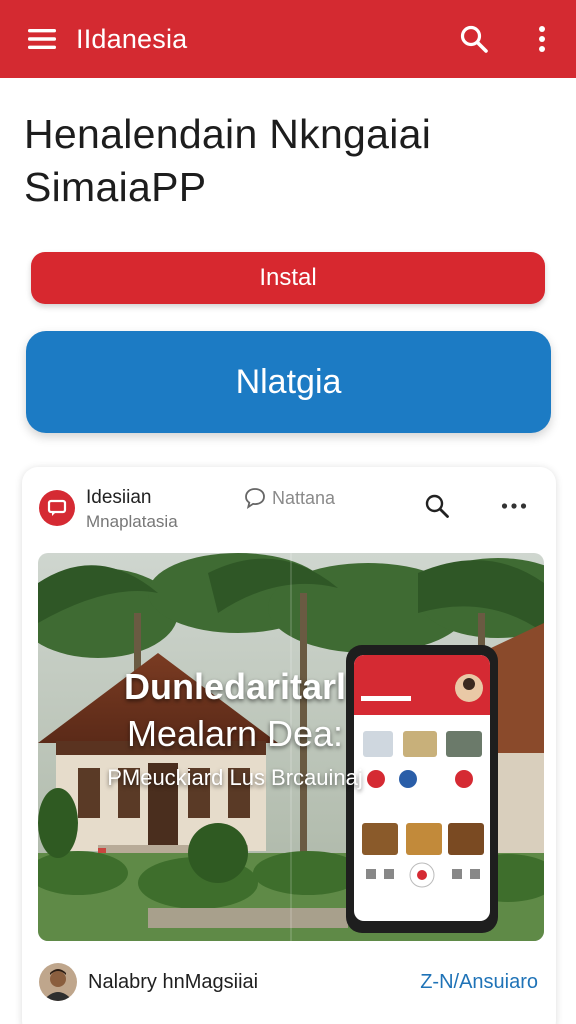 This screenshot has width=576, height=1024. I want to click on card-search-button, so click(437, 506).